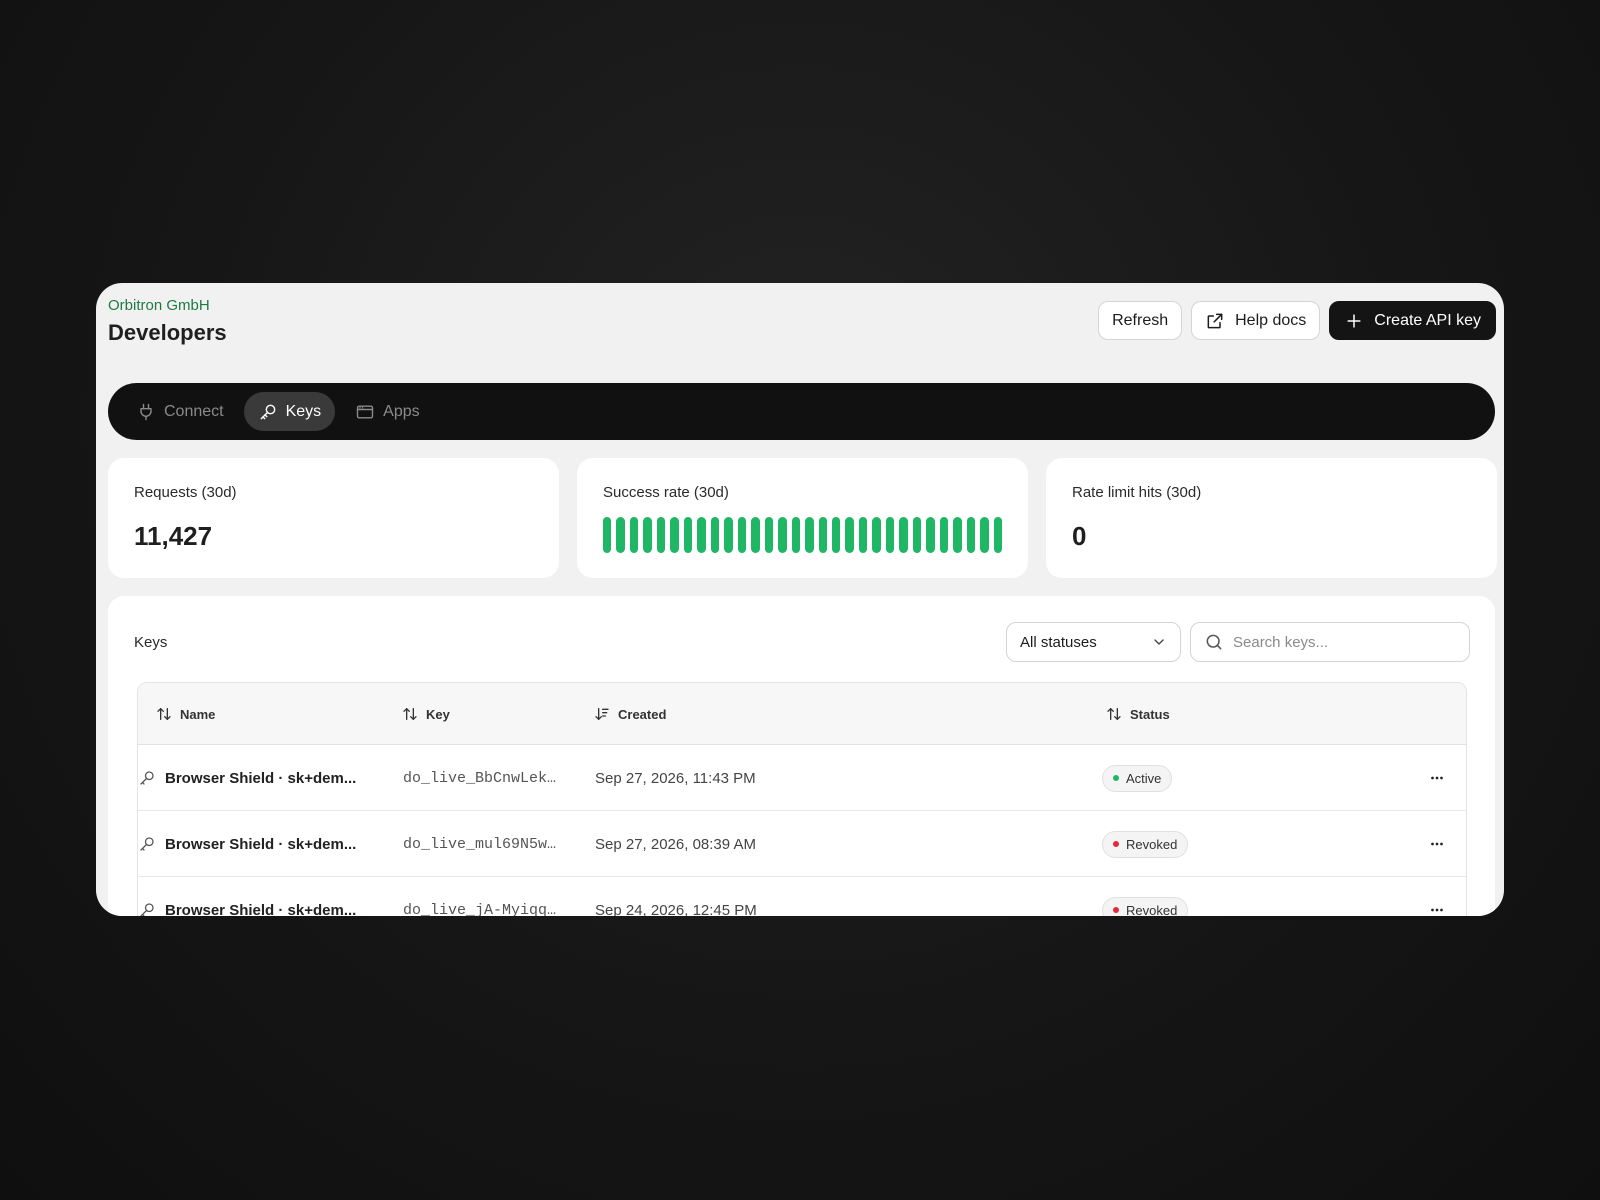 This screenshot has height=1200, width=1600. Describe the element at coordinates (146, 411) in the screenshot. I see `plug-icon` at that location.